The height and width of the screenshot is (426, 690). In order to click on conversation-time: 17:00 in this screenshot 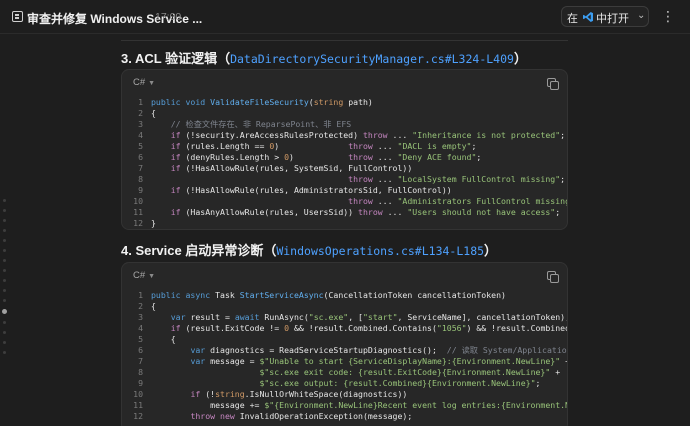, I will do `click(168, 17)`.